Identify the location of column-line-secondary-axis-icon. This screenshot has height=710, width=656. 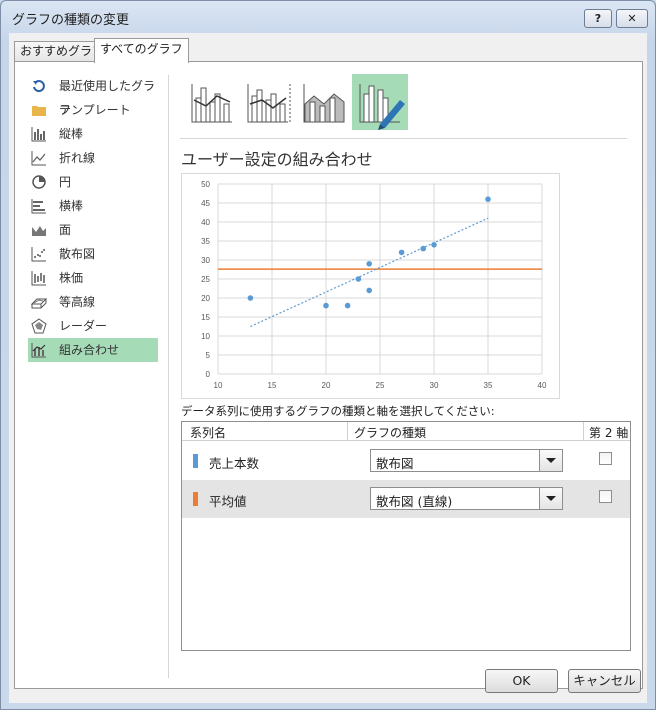
(269, 103).